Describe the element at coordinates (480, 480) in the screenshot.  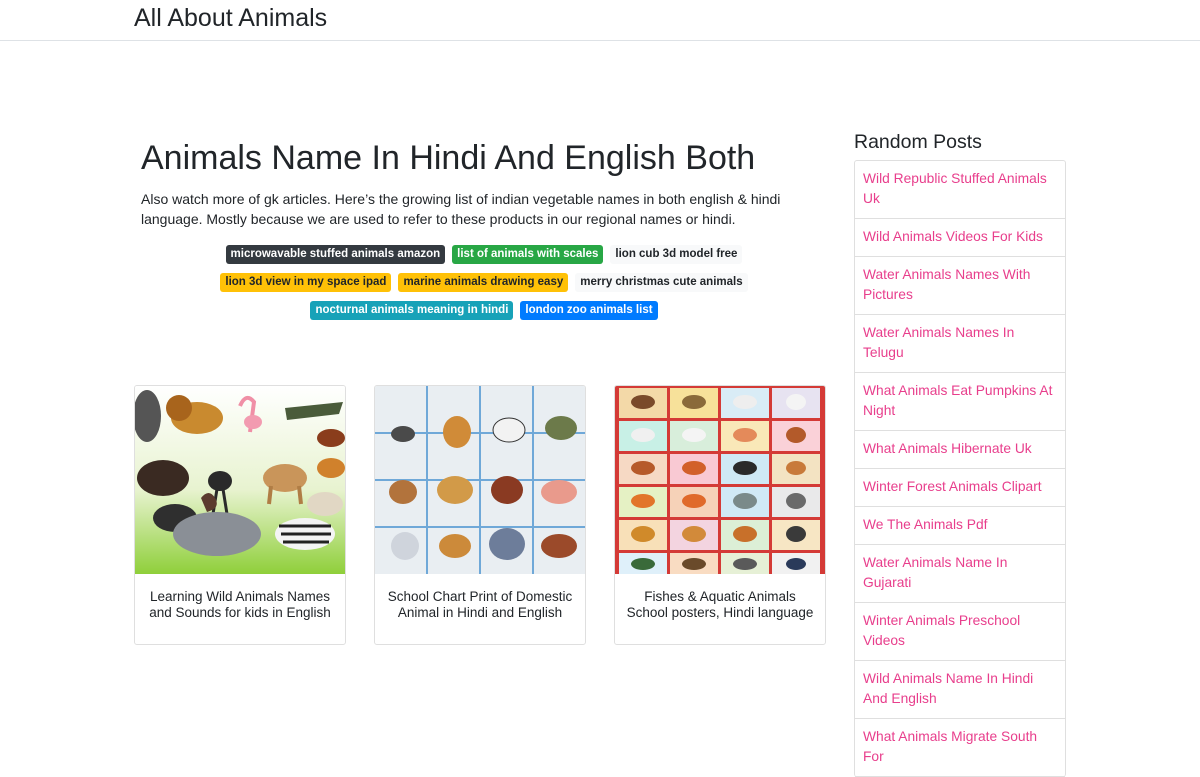
I see `domestic-animals-chart-image` at that location.